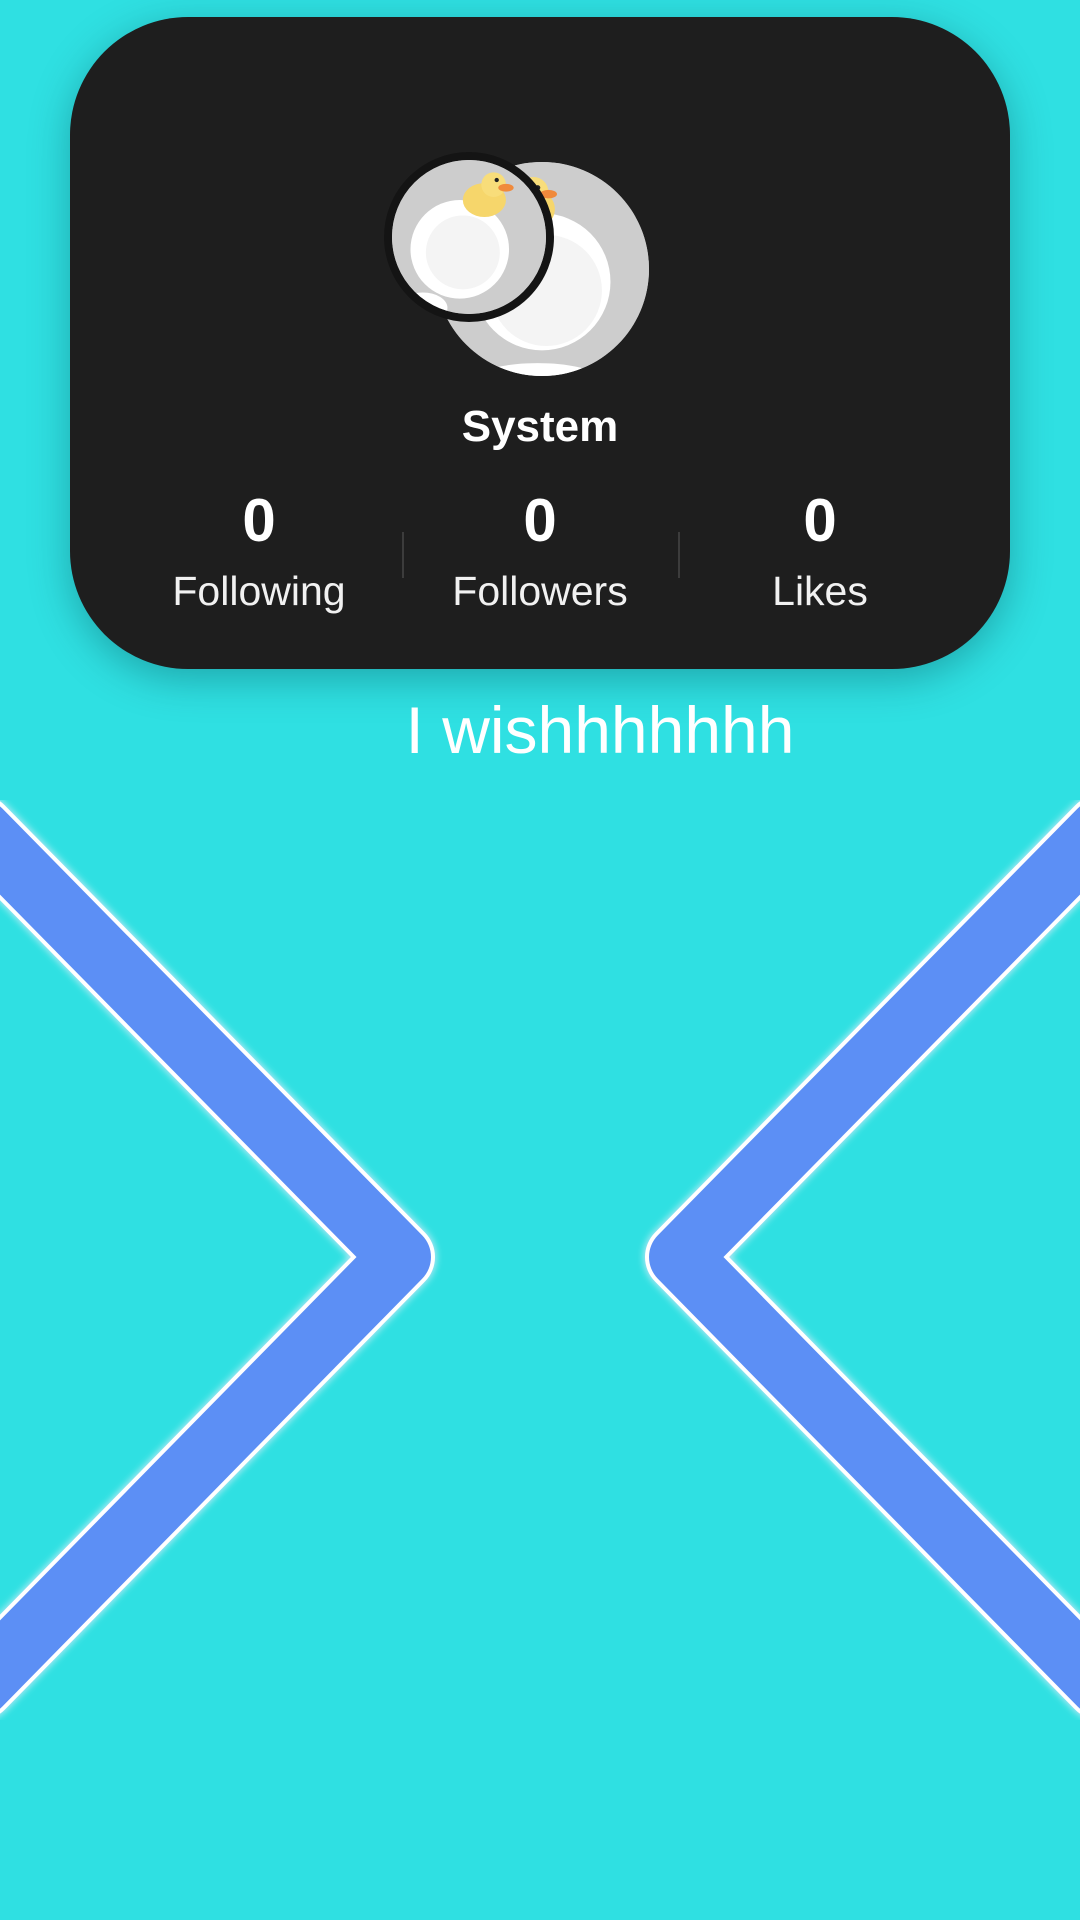 This screenshot has height=1920, width=1080. I want to click on following-count: 0, so click(259, 520).